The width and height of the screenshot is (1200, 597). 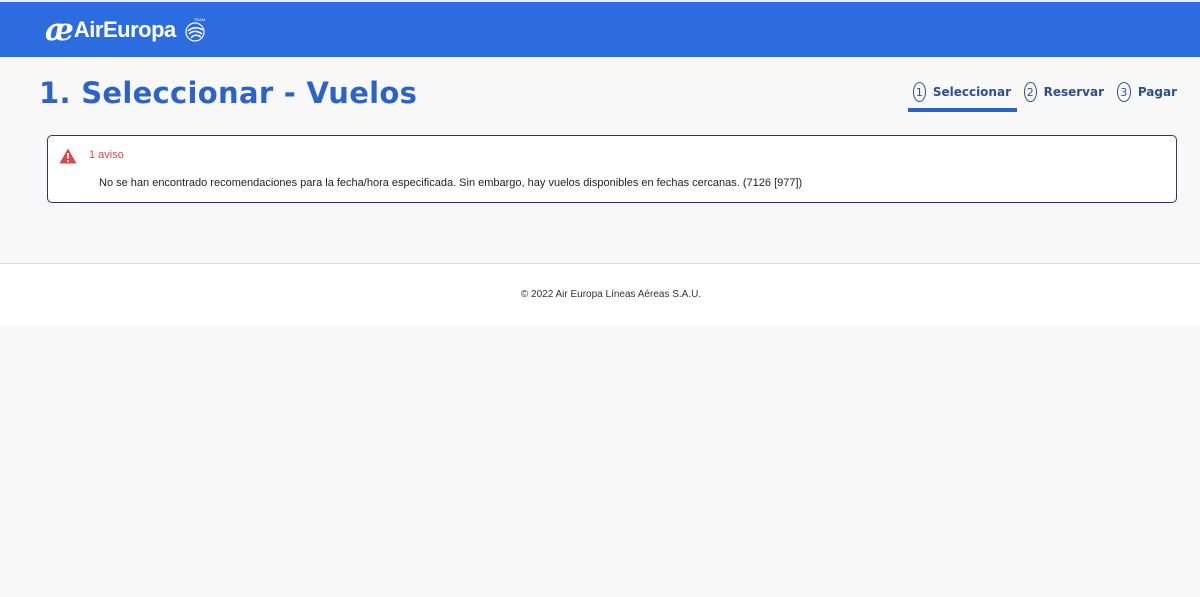 What do you see at coordinates (195, 29) in the screenshot?
I see `skyteam-icon: TEAM` at bounding box center [195, 29].